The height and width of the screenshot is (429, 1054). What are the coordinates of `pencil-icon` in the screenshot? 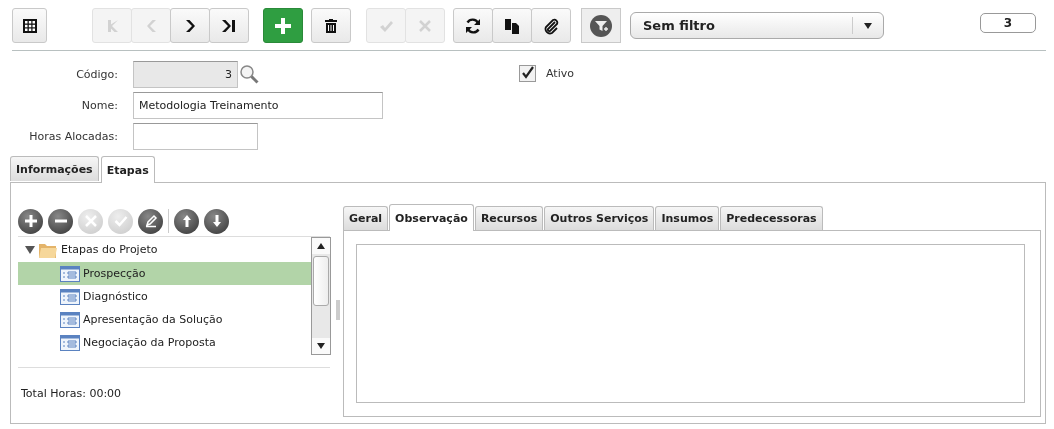 It's located at (150, 221).